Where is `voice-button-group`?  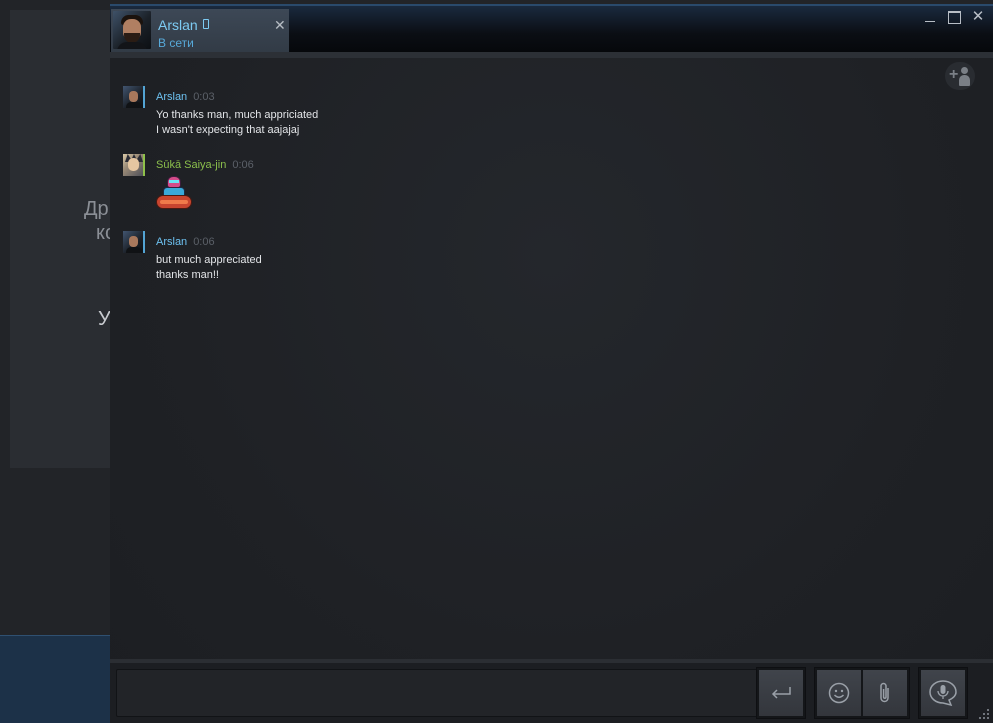 voice-button-group is located at coordinates (943, 693).